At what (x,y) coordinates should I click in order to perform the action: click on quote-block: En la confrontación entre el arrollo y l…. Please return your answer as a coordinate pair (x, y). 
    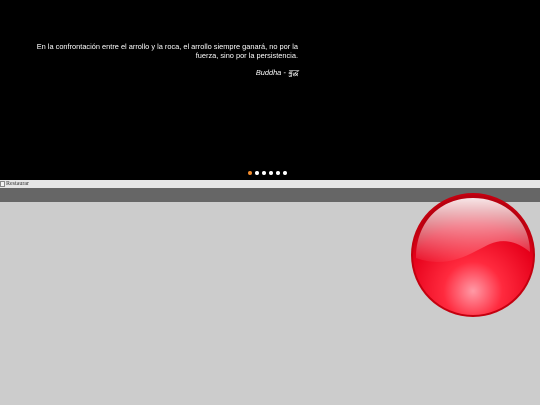
    Looking at the image, I should click on (160, 60).